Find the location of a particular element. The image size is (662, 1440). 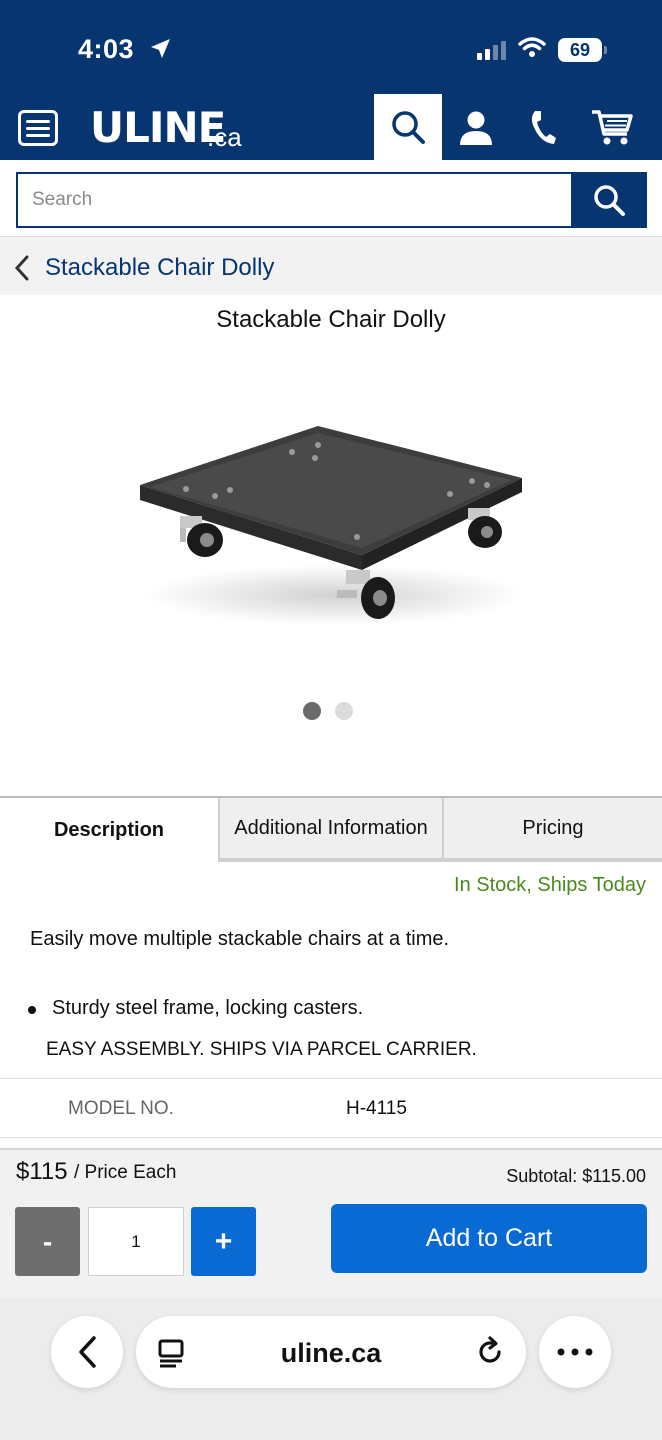

add-to-cart-button: Add to Cart is located at coordinates (489, 1238).